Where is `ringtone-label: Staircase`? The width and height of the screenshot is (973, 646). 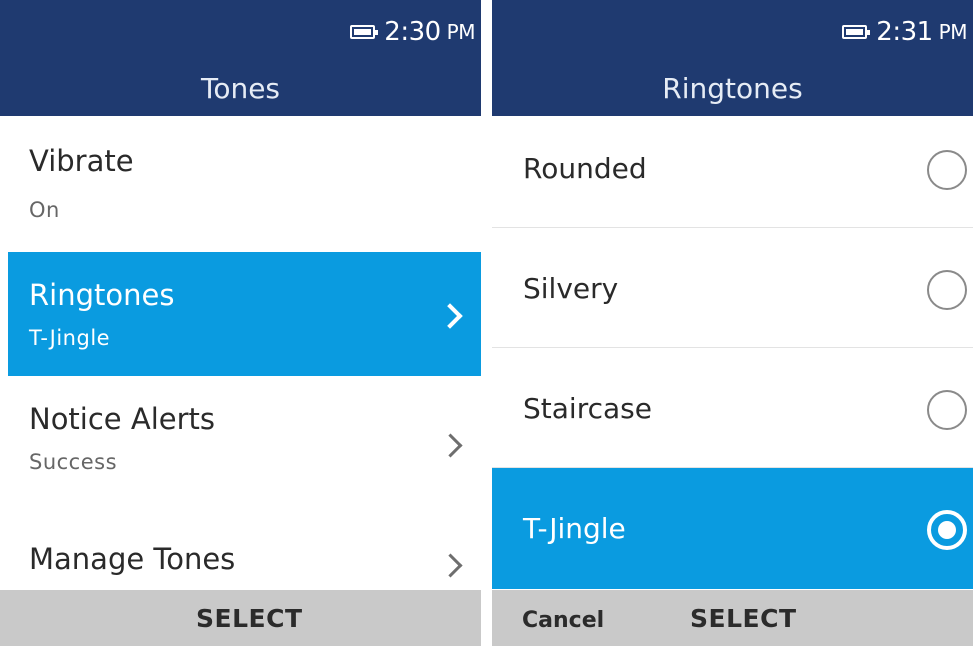 ringtone-label: Staircase is located at coordinates (587, 408).